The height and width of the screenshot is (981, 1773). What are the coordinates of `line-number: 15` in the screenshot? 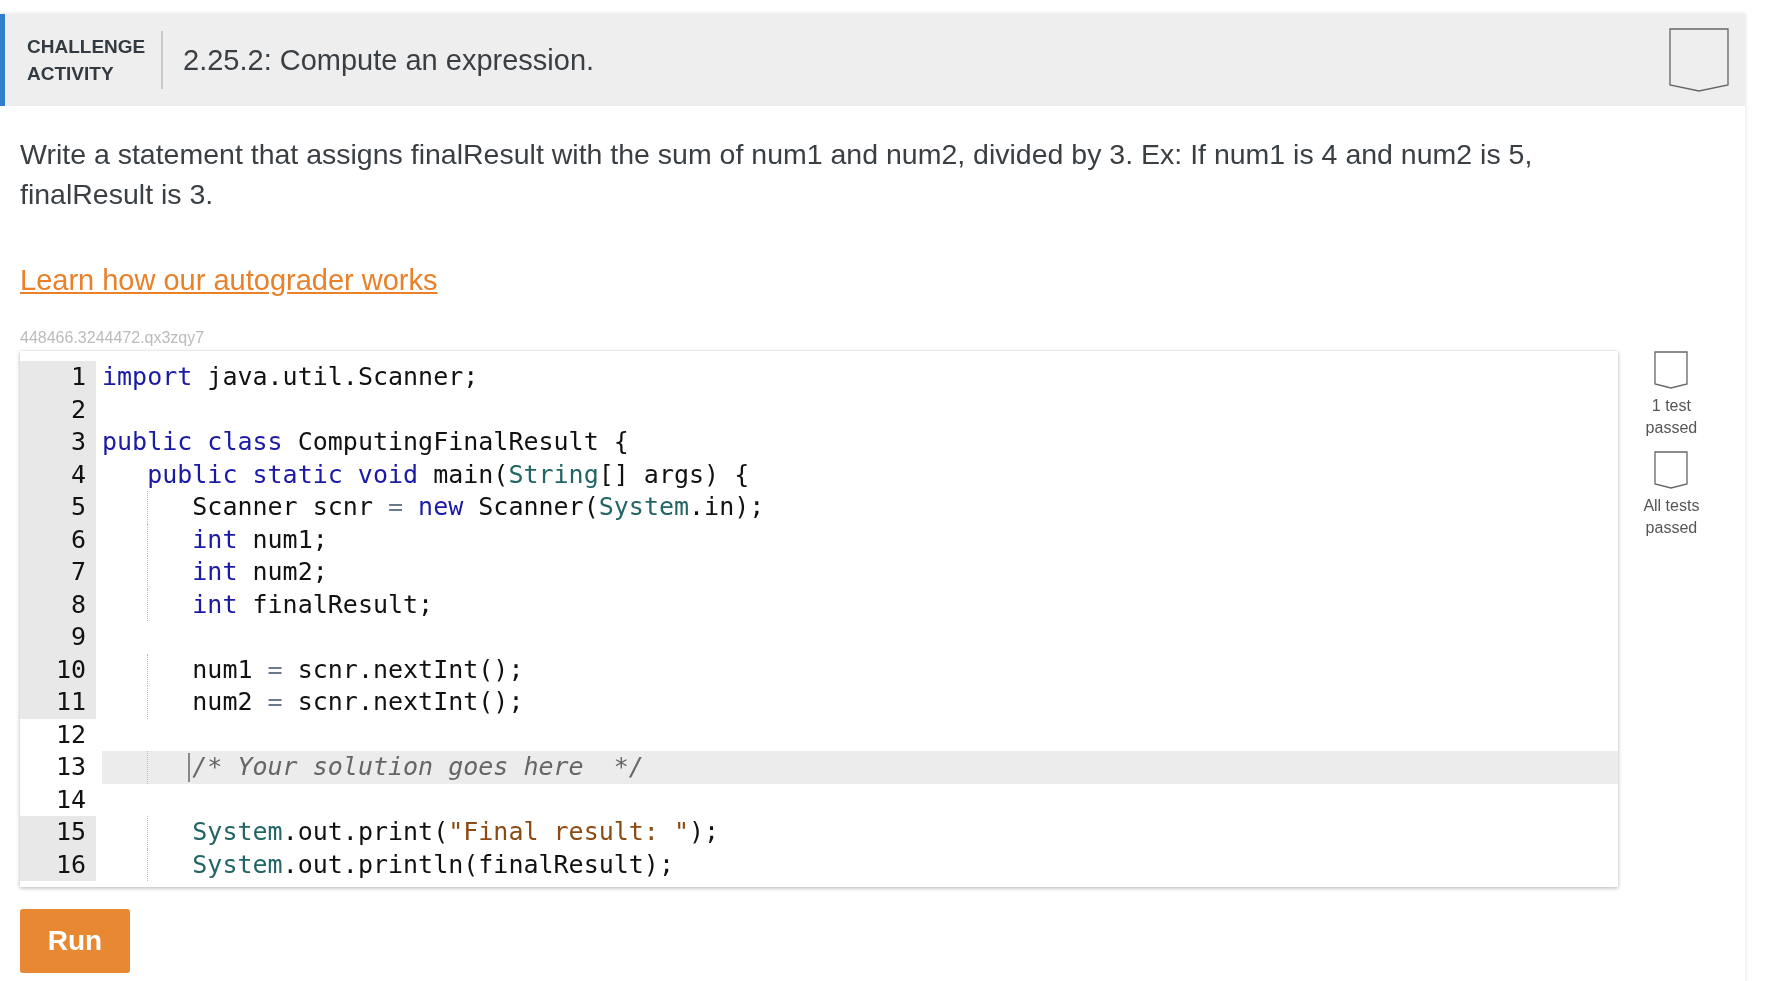 It's located at (58, 832).